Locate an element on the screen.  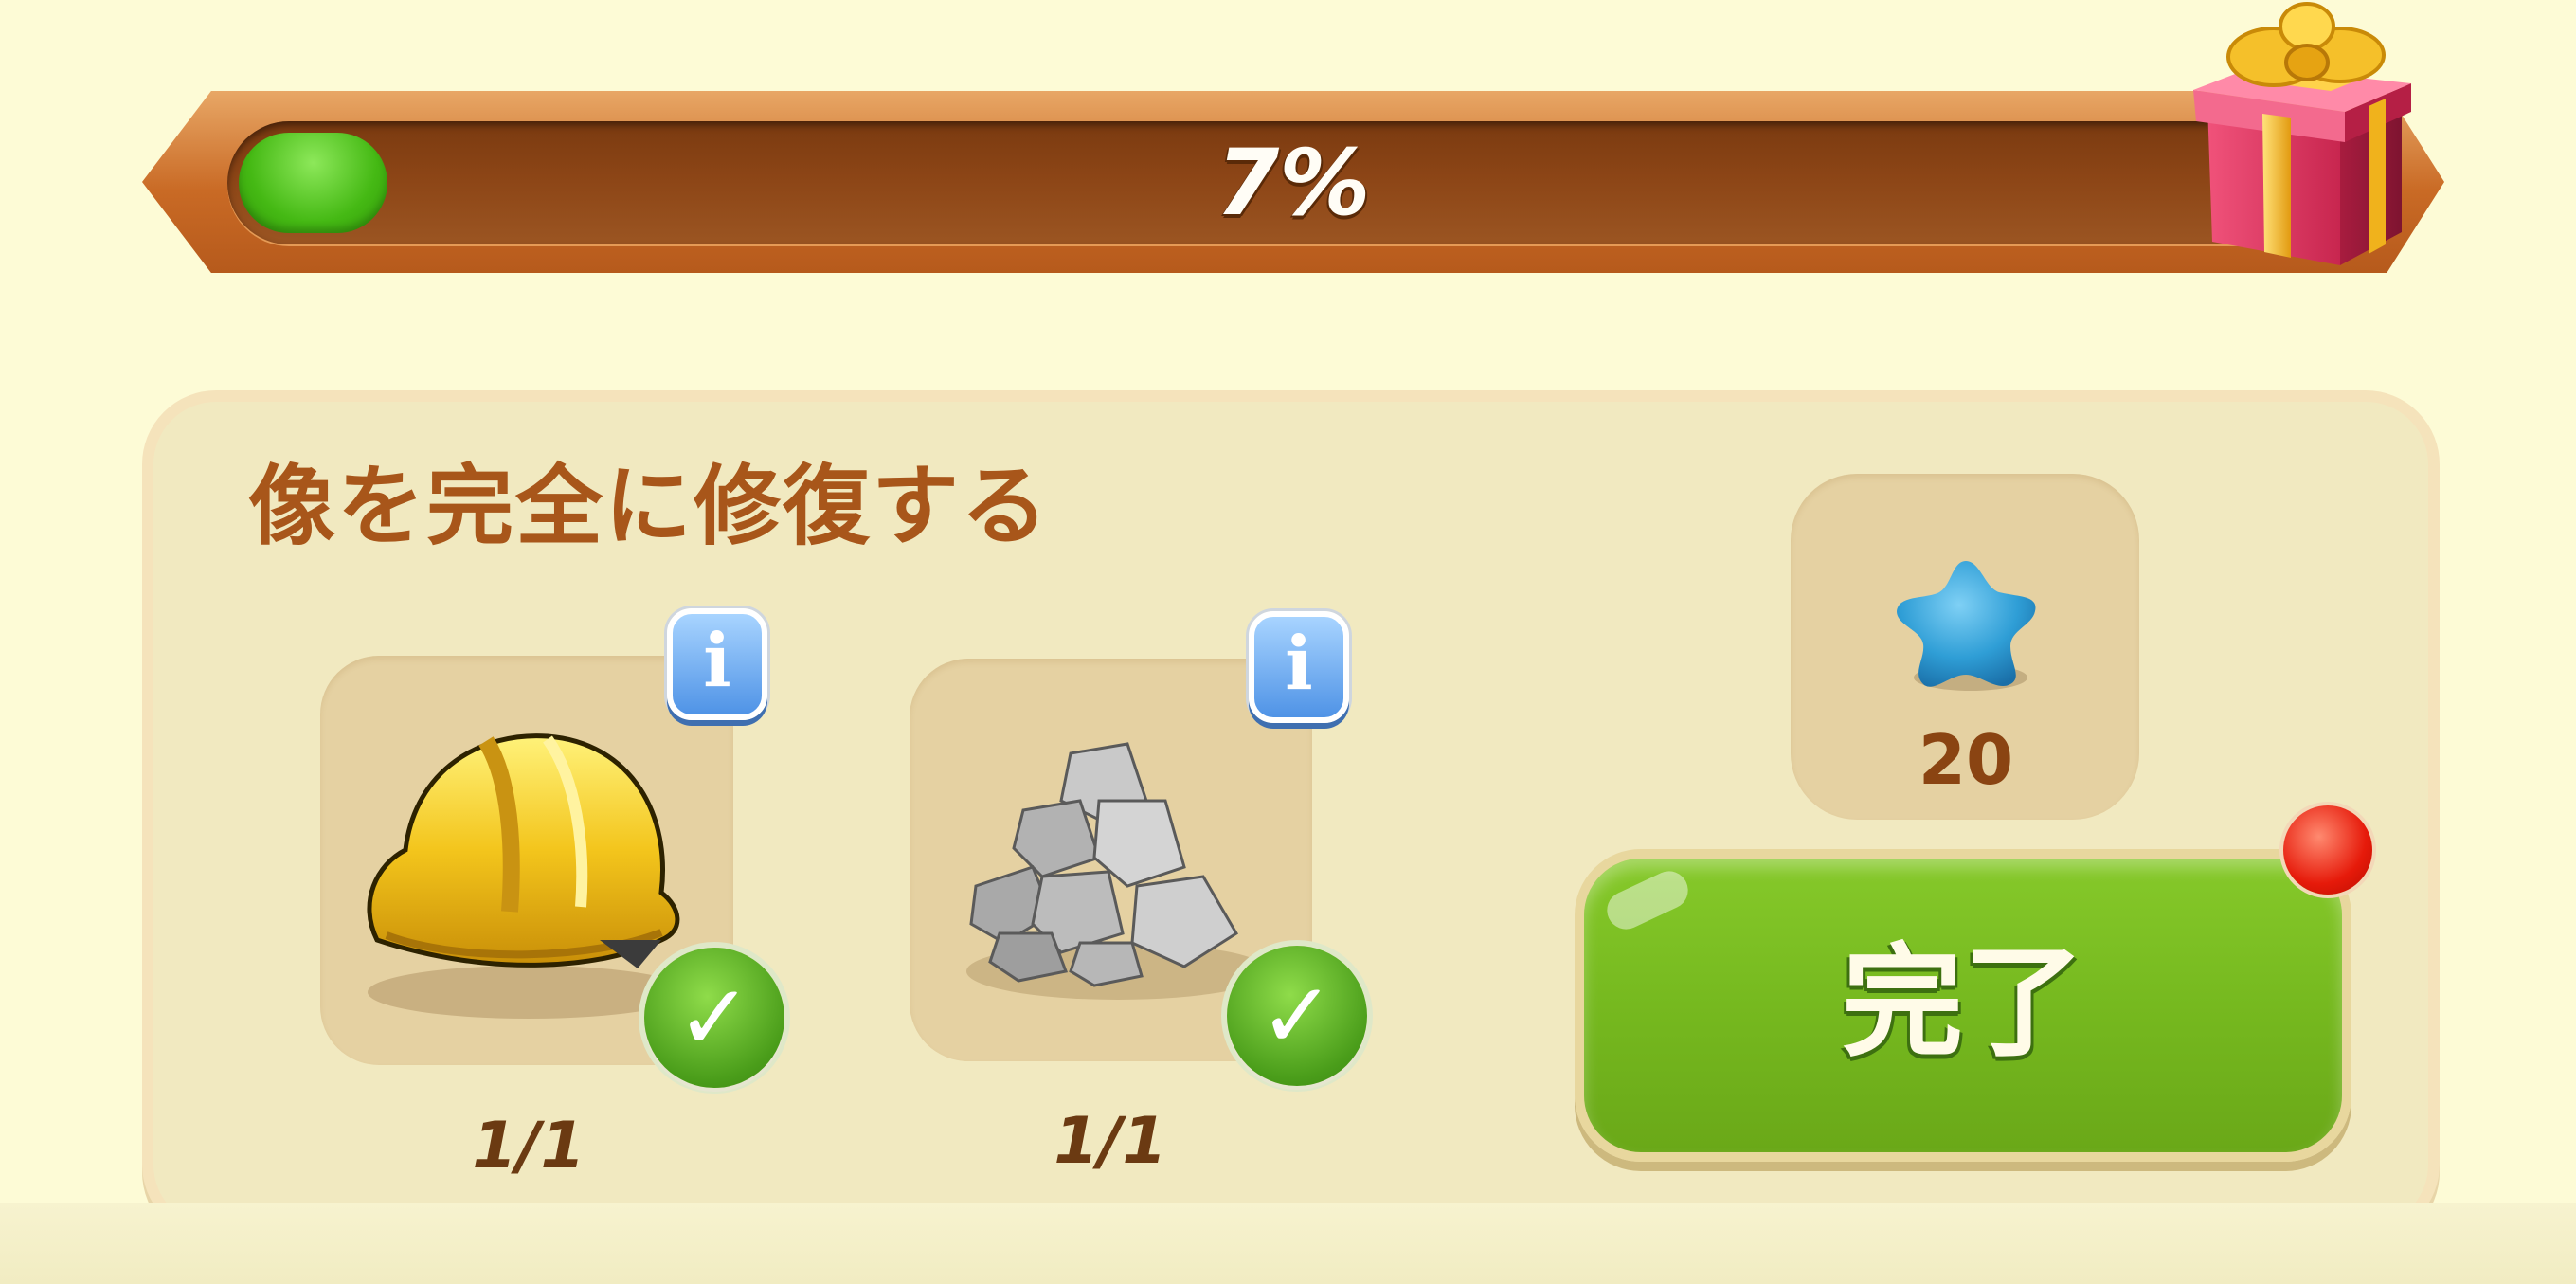
notification-dot is located at coordinates (2327, 850).